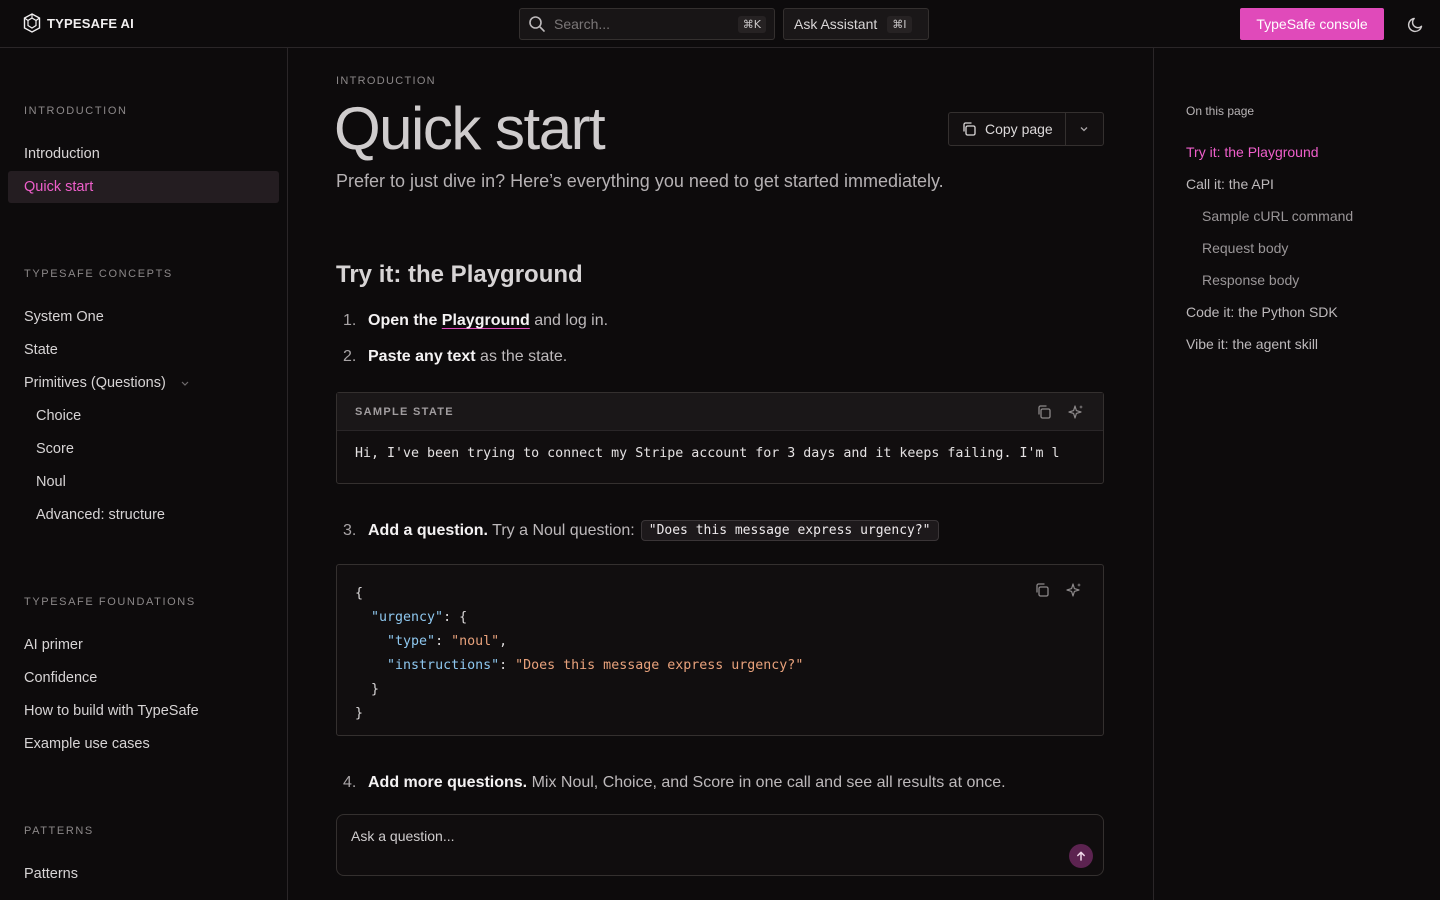  Describe the element at coordinates (1252, 152) in the screenshot. I see `toc-item-playground: Try it: the Playground` at that location.